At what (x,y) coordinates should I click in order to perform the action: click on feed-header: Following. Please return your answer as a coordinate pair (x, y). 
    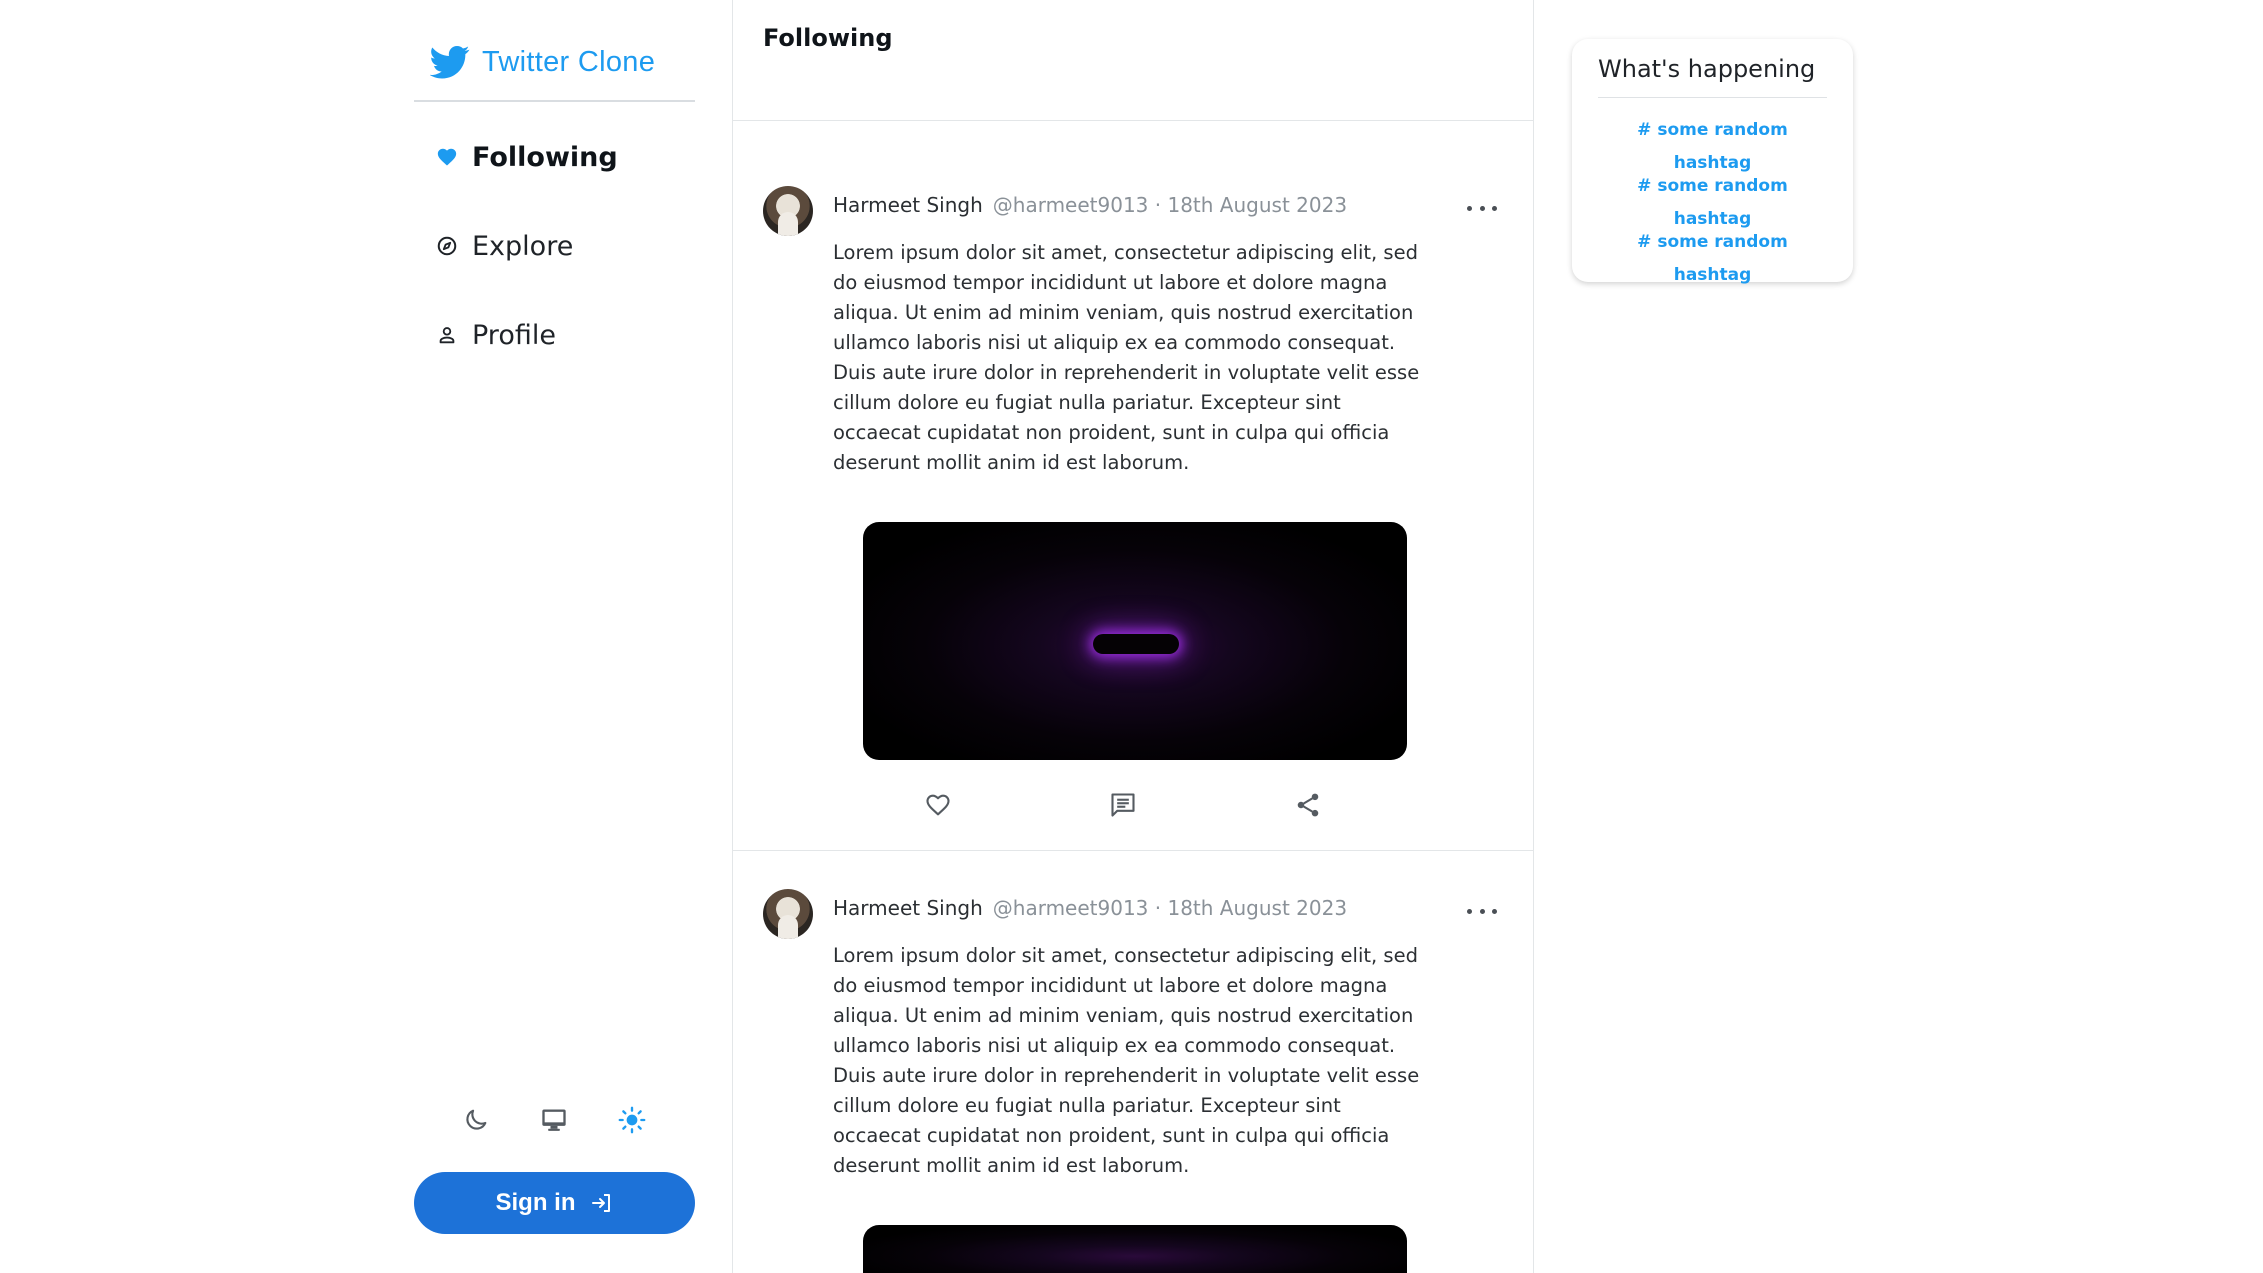
    Looking at the image, I should click on (1133, 60).